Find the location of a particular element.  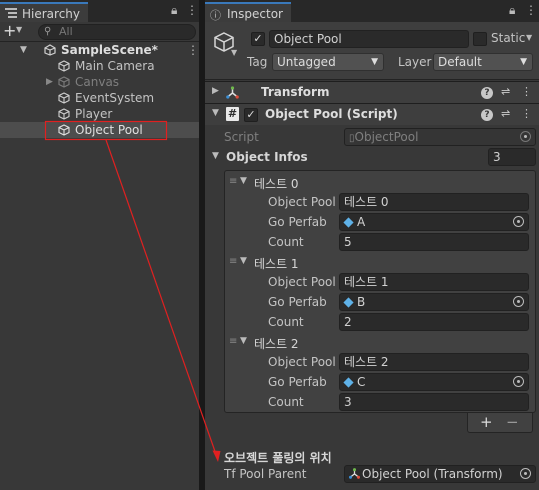

tag-label: Tag is located at coordinates (257, 62).